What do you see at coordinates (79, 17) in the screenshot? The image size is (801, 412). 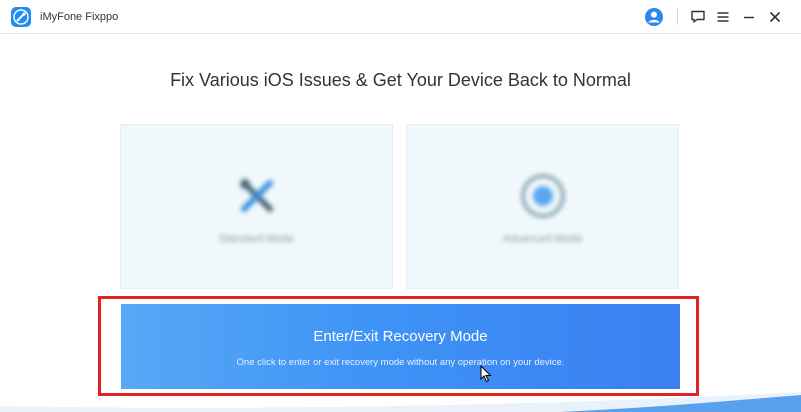 I see `app-title: iMyFone Fixppo` at bounding box center [79, 17].